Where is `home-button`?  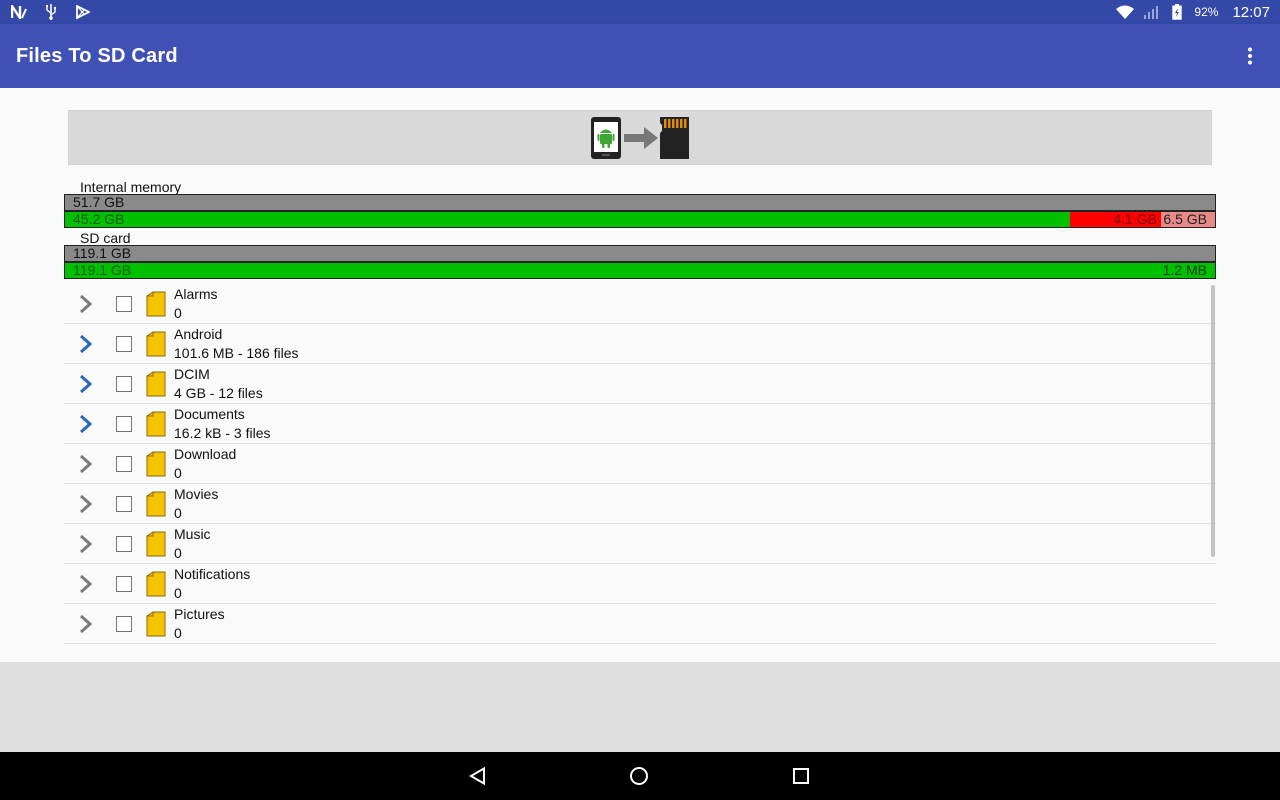
home-button is located at coordinates (639, 776).